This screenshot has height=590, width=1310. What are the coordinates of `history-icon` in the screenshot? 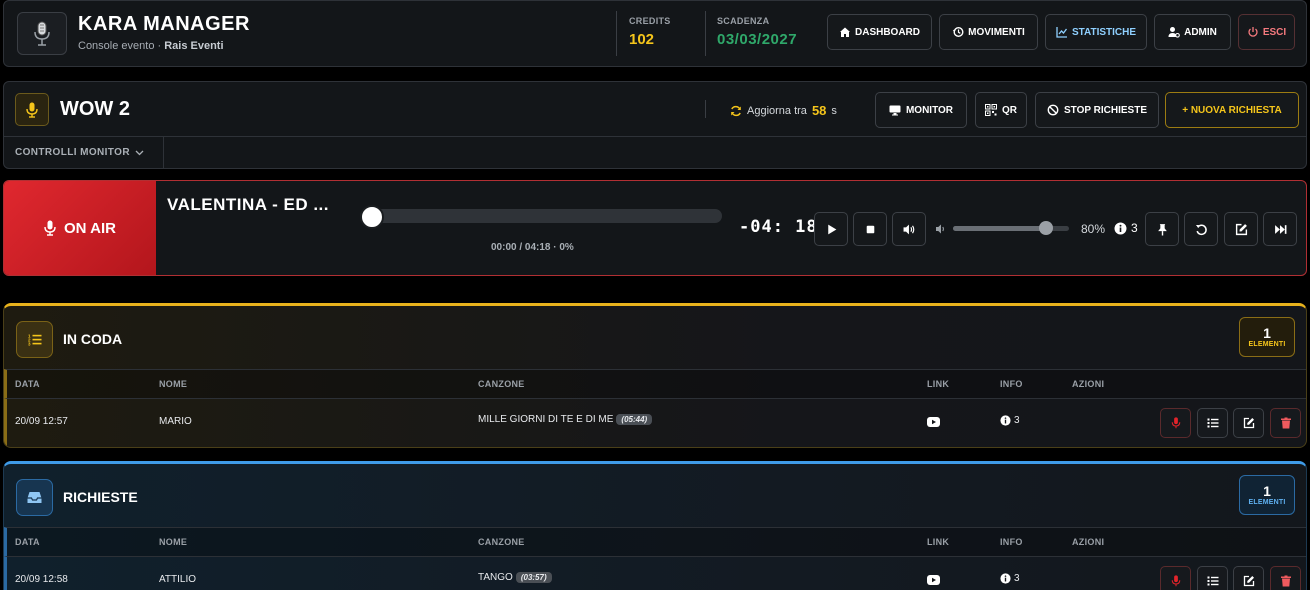 It's located at (958, 32).